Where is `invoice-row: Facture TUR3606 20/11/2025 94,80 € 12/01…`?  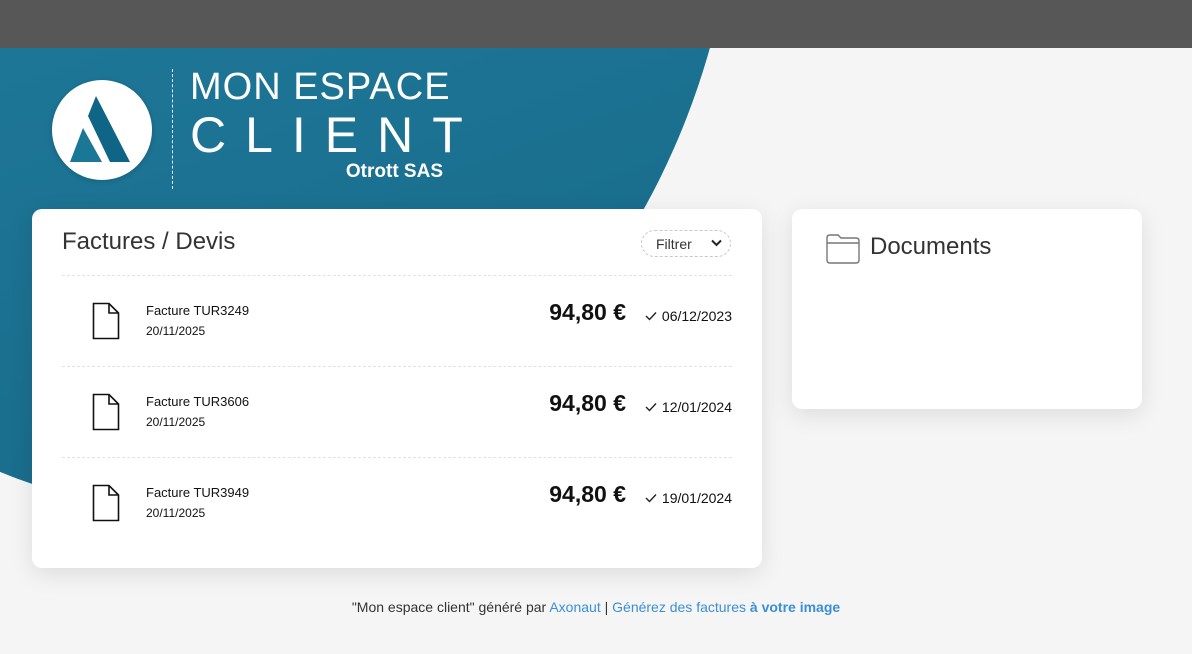 invoice-row: Facture TUR3606 20/11/2025 94,80 € 12/01… is located at coordinates (397, 412).